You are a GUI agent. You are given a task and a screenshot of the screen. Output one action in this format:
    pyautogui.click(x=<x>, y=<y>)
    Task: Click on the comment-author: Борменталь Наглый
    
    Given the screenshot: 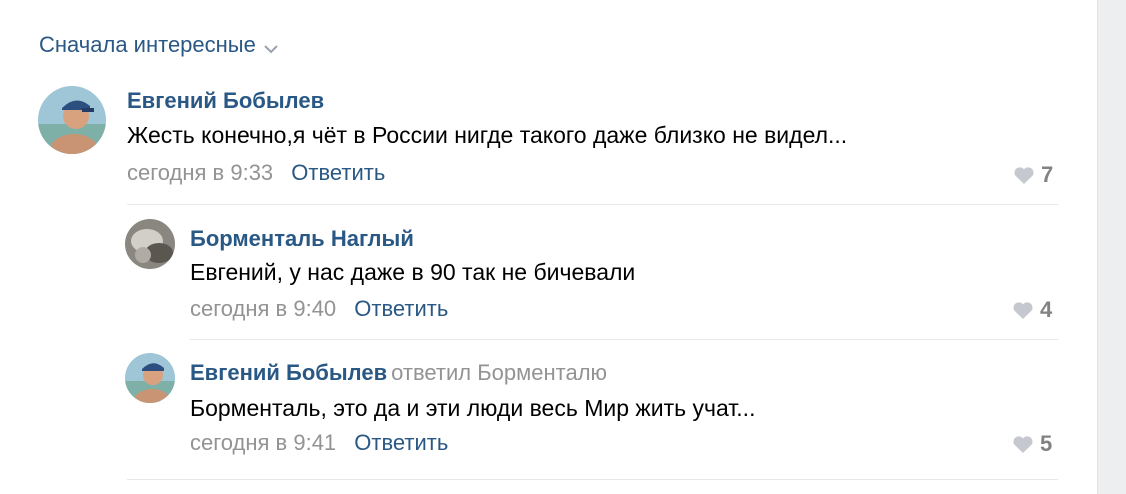 What is the action you would take?
    pyautogui.click(x=302, y=239)
    